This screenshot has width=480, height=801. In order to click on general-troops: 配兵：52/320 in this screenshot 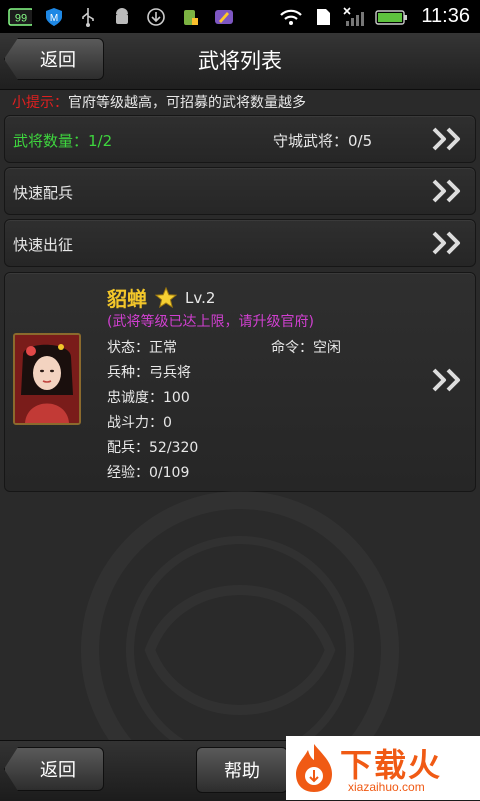, I will do `click(153, 448)`.